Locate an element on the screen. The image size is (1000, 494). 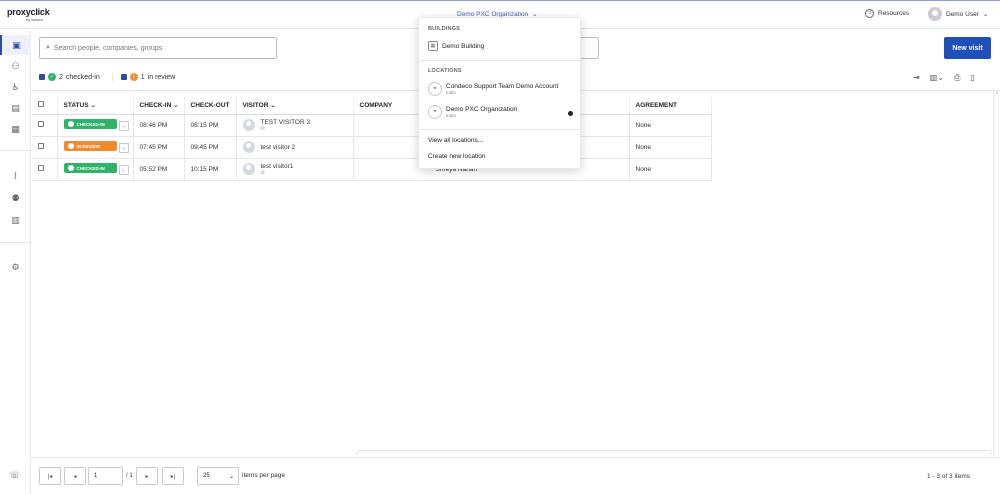
help-circle-icon: ? is located at coordinates (869, 13).